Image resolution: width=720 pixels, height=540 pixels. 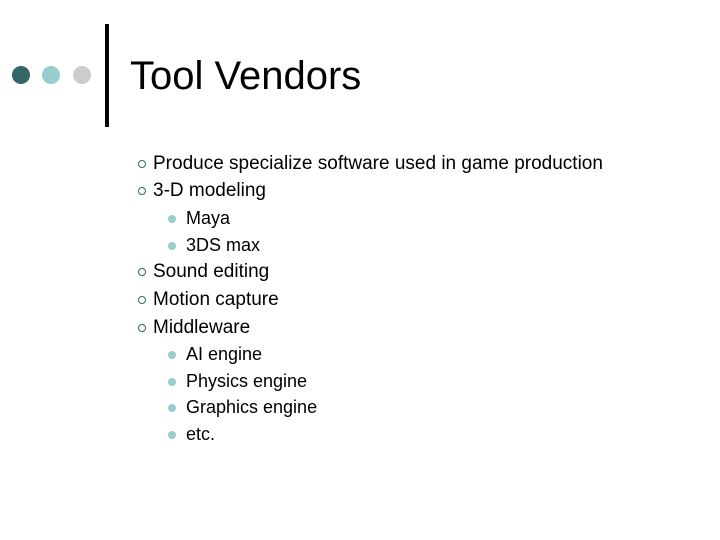 What do you see at coordinates (51, 75) in the screenshot?
I see `decor-dot-light-teal` at bounding box center [51, 75].